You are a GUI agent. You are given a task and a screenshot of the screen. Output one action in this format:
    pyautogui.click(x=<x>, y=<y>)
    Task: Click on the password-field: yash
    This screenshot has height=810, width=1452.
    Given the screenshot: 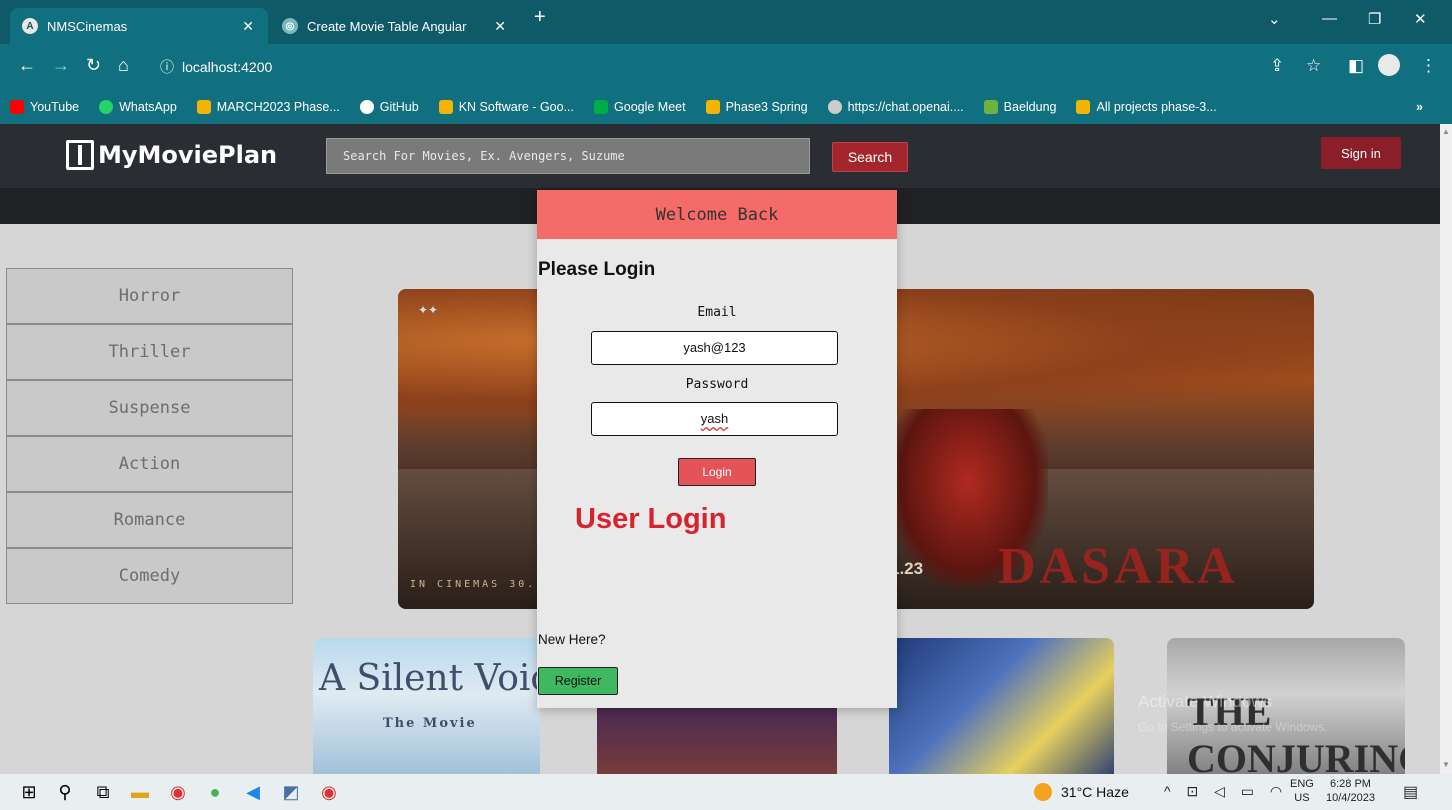 What is the action you would take?
    pyautogui.click(x=714, y=419)
    